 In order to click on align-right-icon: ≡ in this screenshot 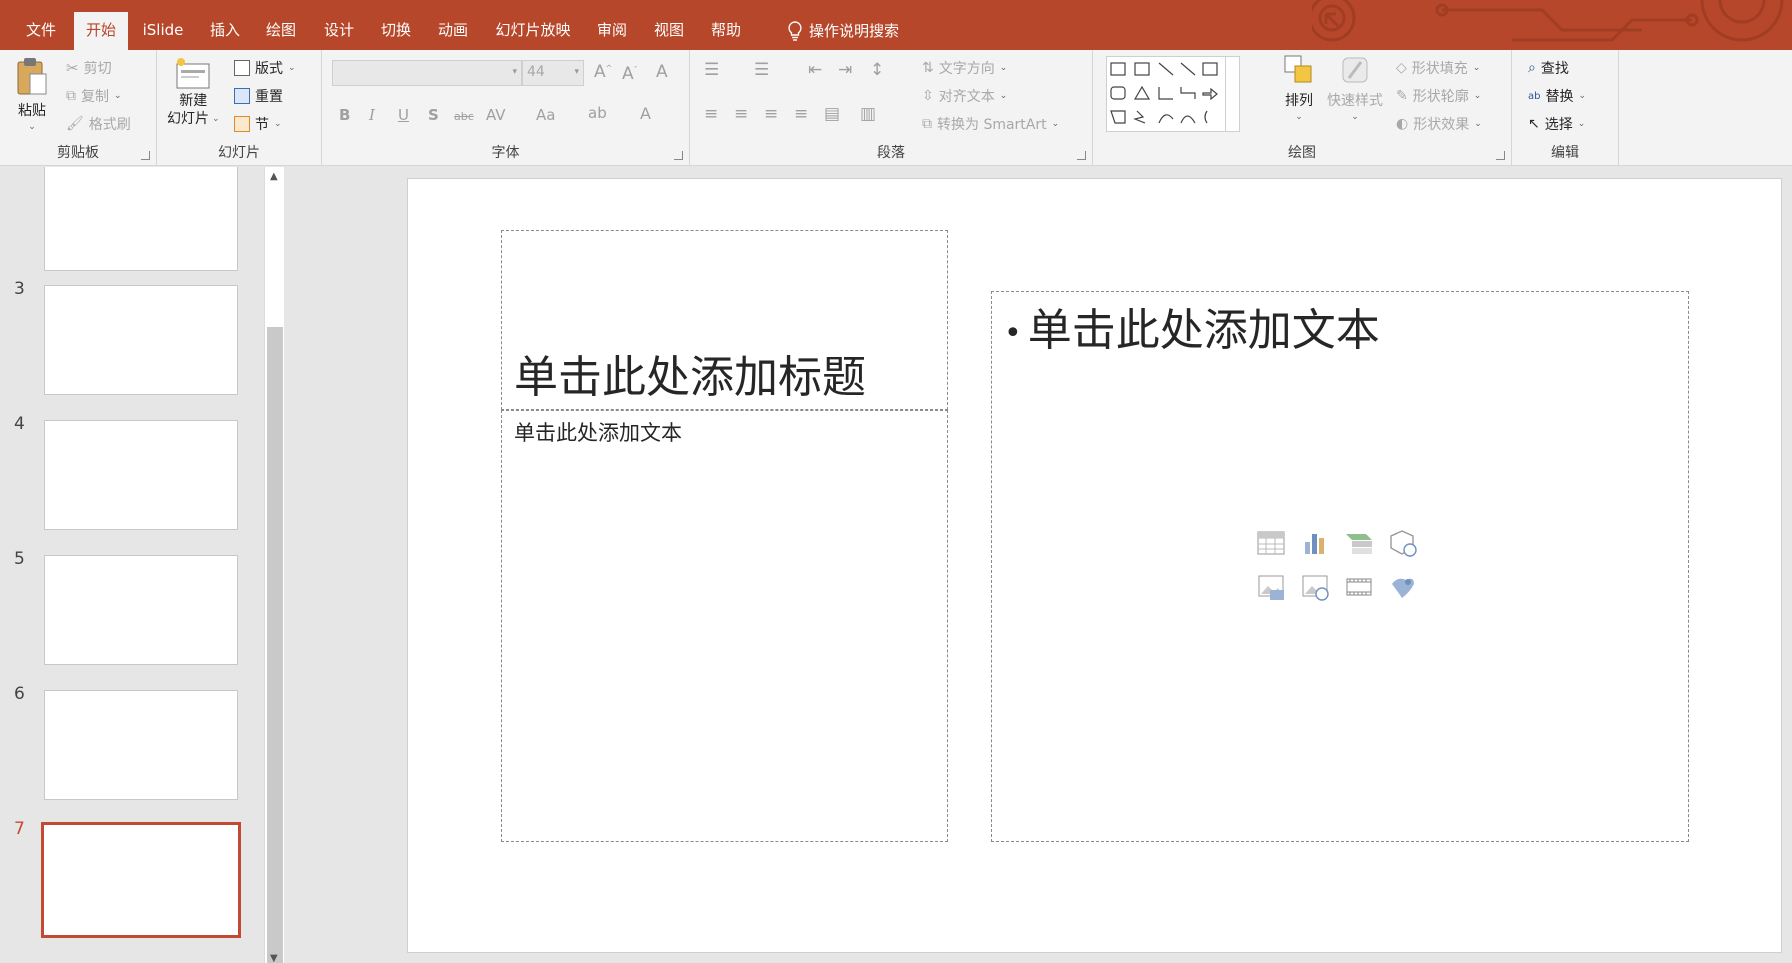, I will do `click(771, 114)`.